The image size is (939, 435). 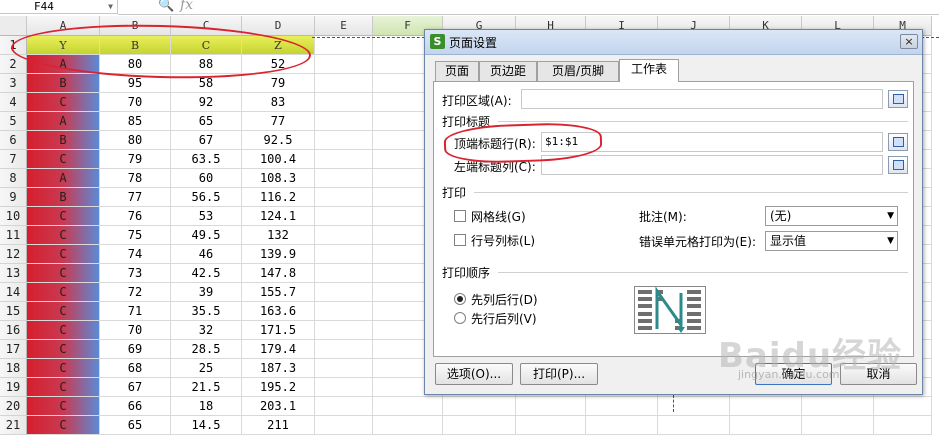 What do you see at coordinates (278, 273) in the screenshot?
I see `cell-d: 147.8` at bounding box center [278, 273].